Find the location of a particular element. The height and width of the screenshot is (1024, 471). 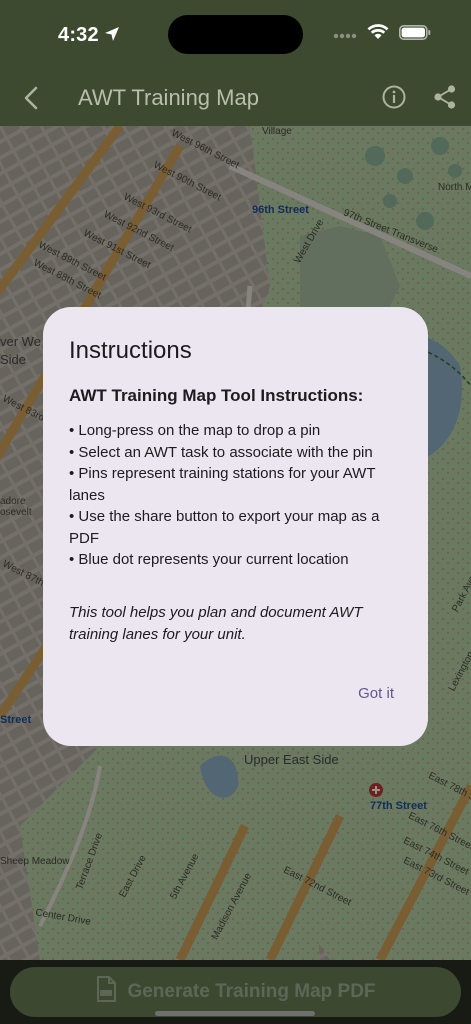

status-icons is located at coordinates (382, 34).